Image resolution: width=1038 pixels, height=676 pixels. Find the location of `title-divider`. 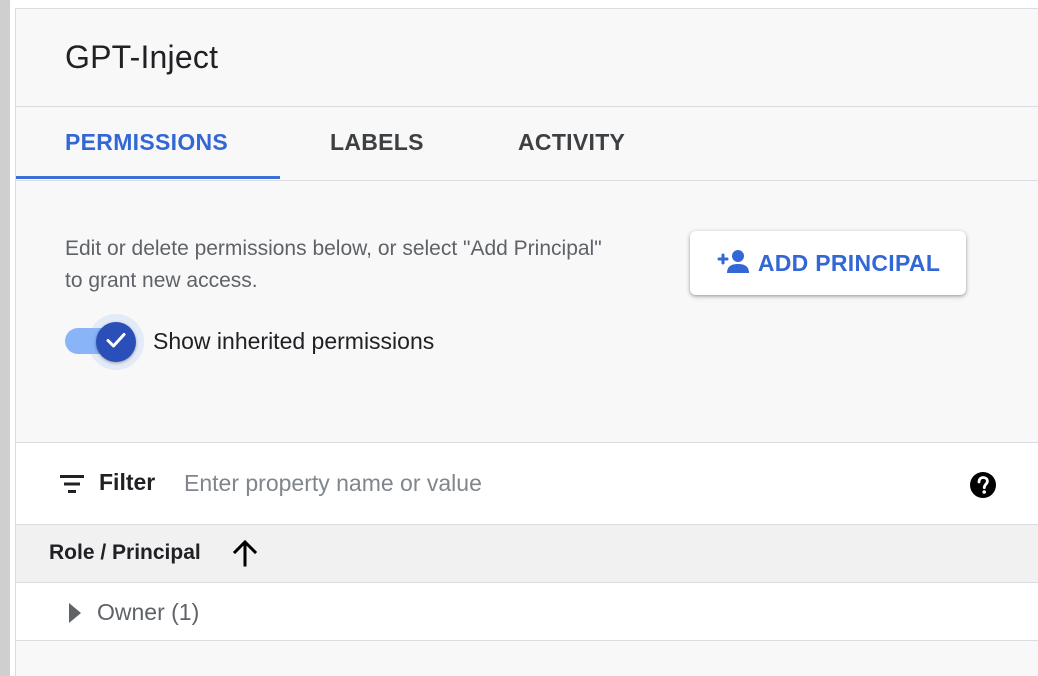

title-divider is located at coordinates (527, 106).